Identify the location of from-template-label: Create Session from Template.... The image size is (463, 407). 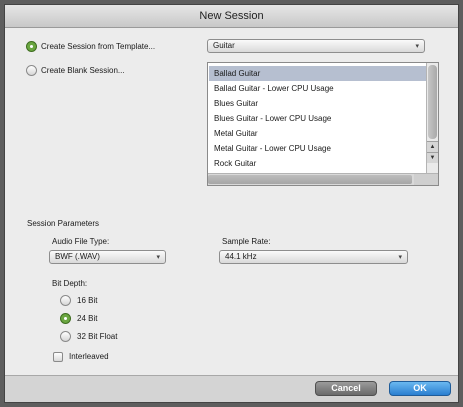
(98, 46).